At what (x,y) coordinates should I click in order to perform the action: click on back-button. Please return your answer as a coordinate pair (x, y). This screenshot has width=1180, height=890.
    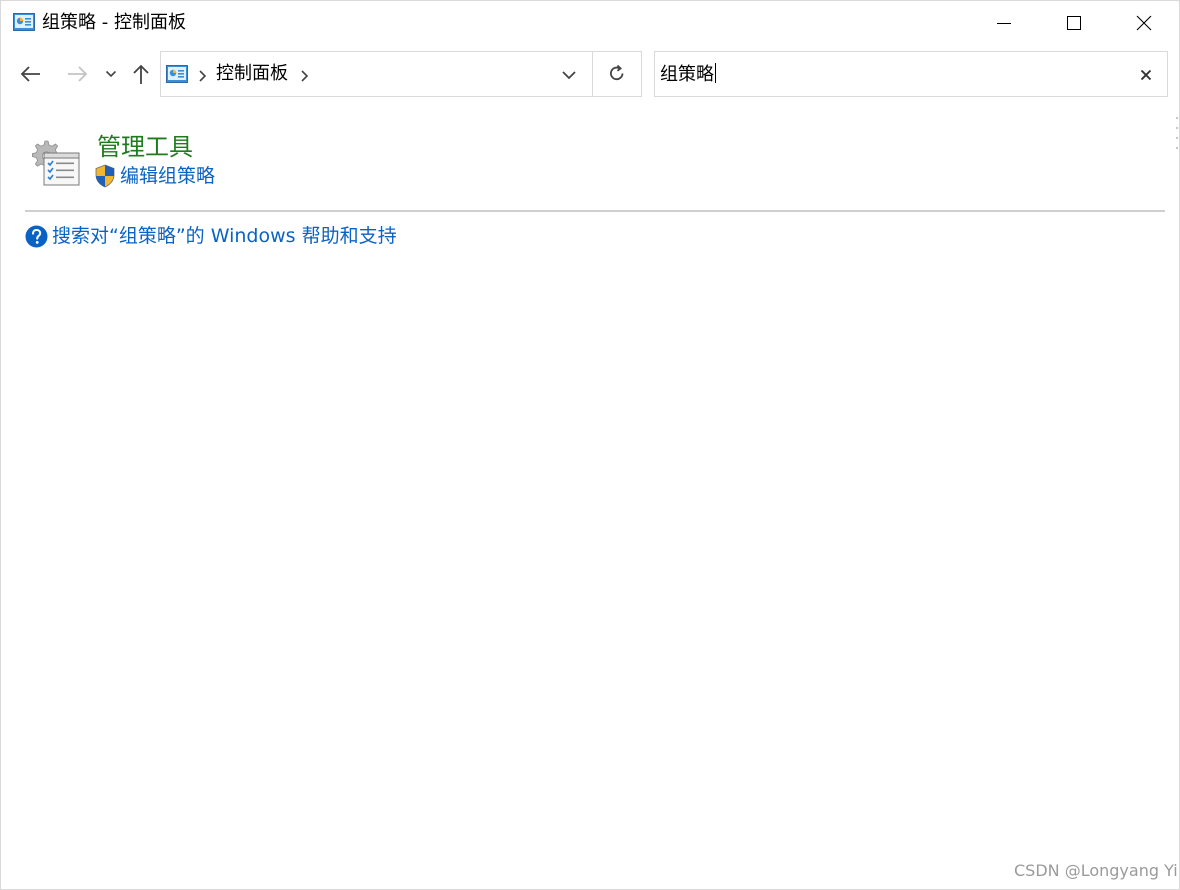
    Looking at the image, I should click on (31, 74).